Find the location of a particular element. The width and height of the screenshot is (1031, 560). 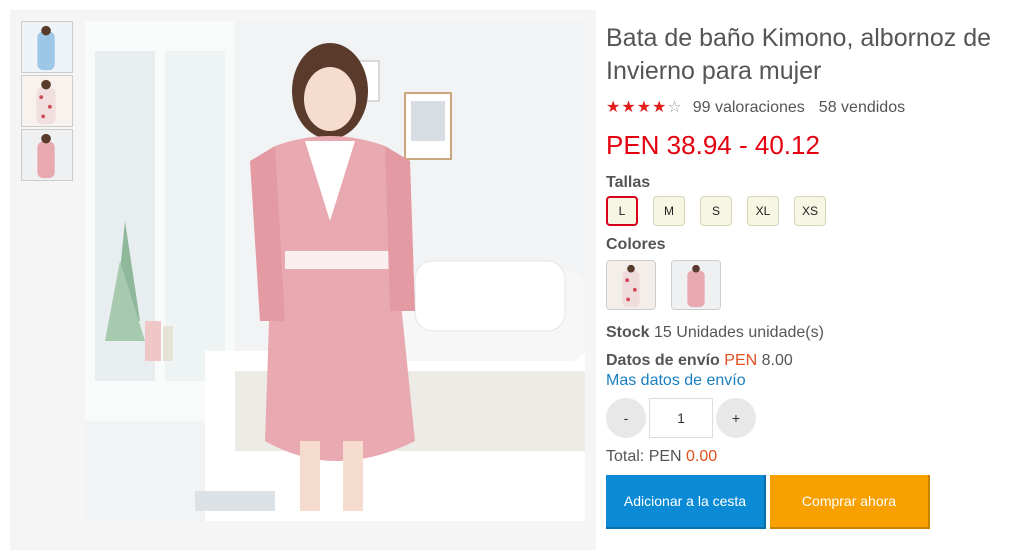

shipping-info: Datos de envío PEN 8.00 is located at coordinates (816, 361).